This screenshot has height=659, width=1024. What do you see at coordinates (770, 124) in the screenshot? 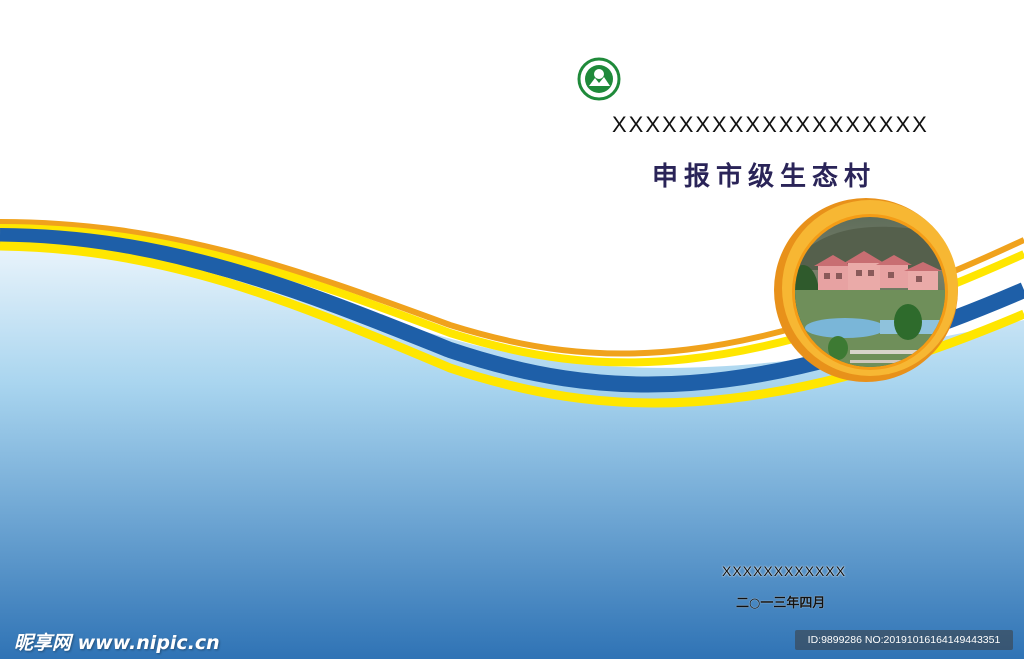
I see `organization-name: XXXXXXXXXXXXXXXXXXX` at bounding box center [770, 124].